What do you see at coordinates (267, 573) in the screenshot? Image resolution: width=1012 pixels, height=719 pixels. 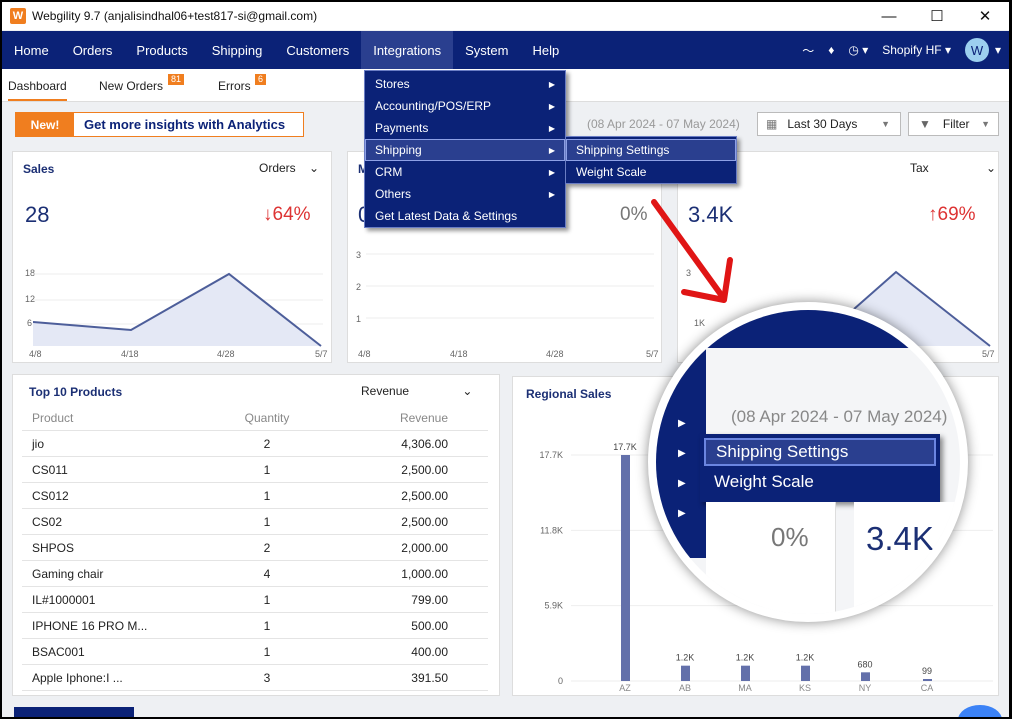 I see `product-quantity: 4` at bounding box center [267, 573].